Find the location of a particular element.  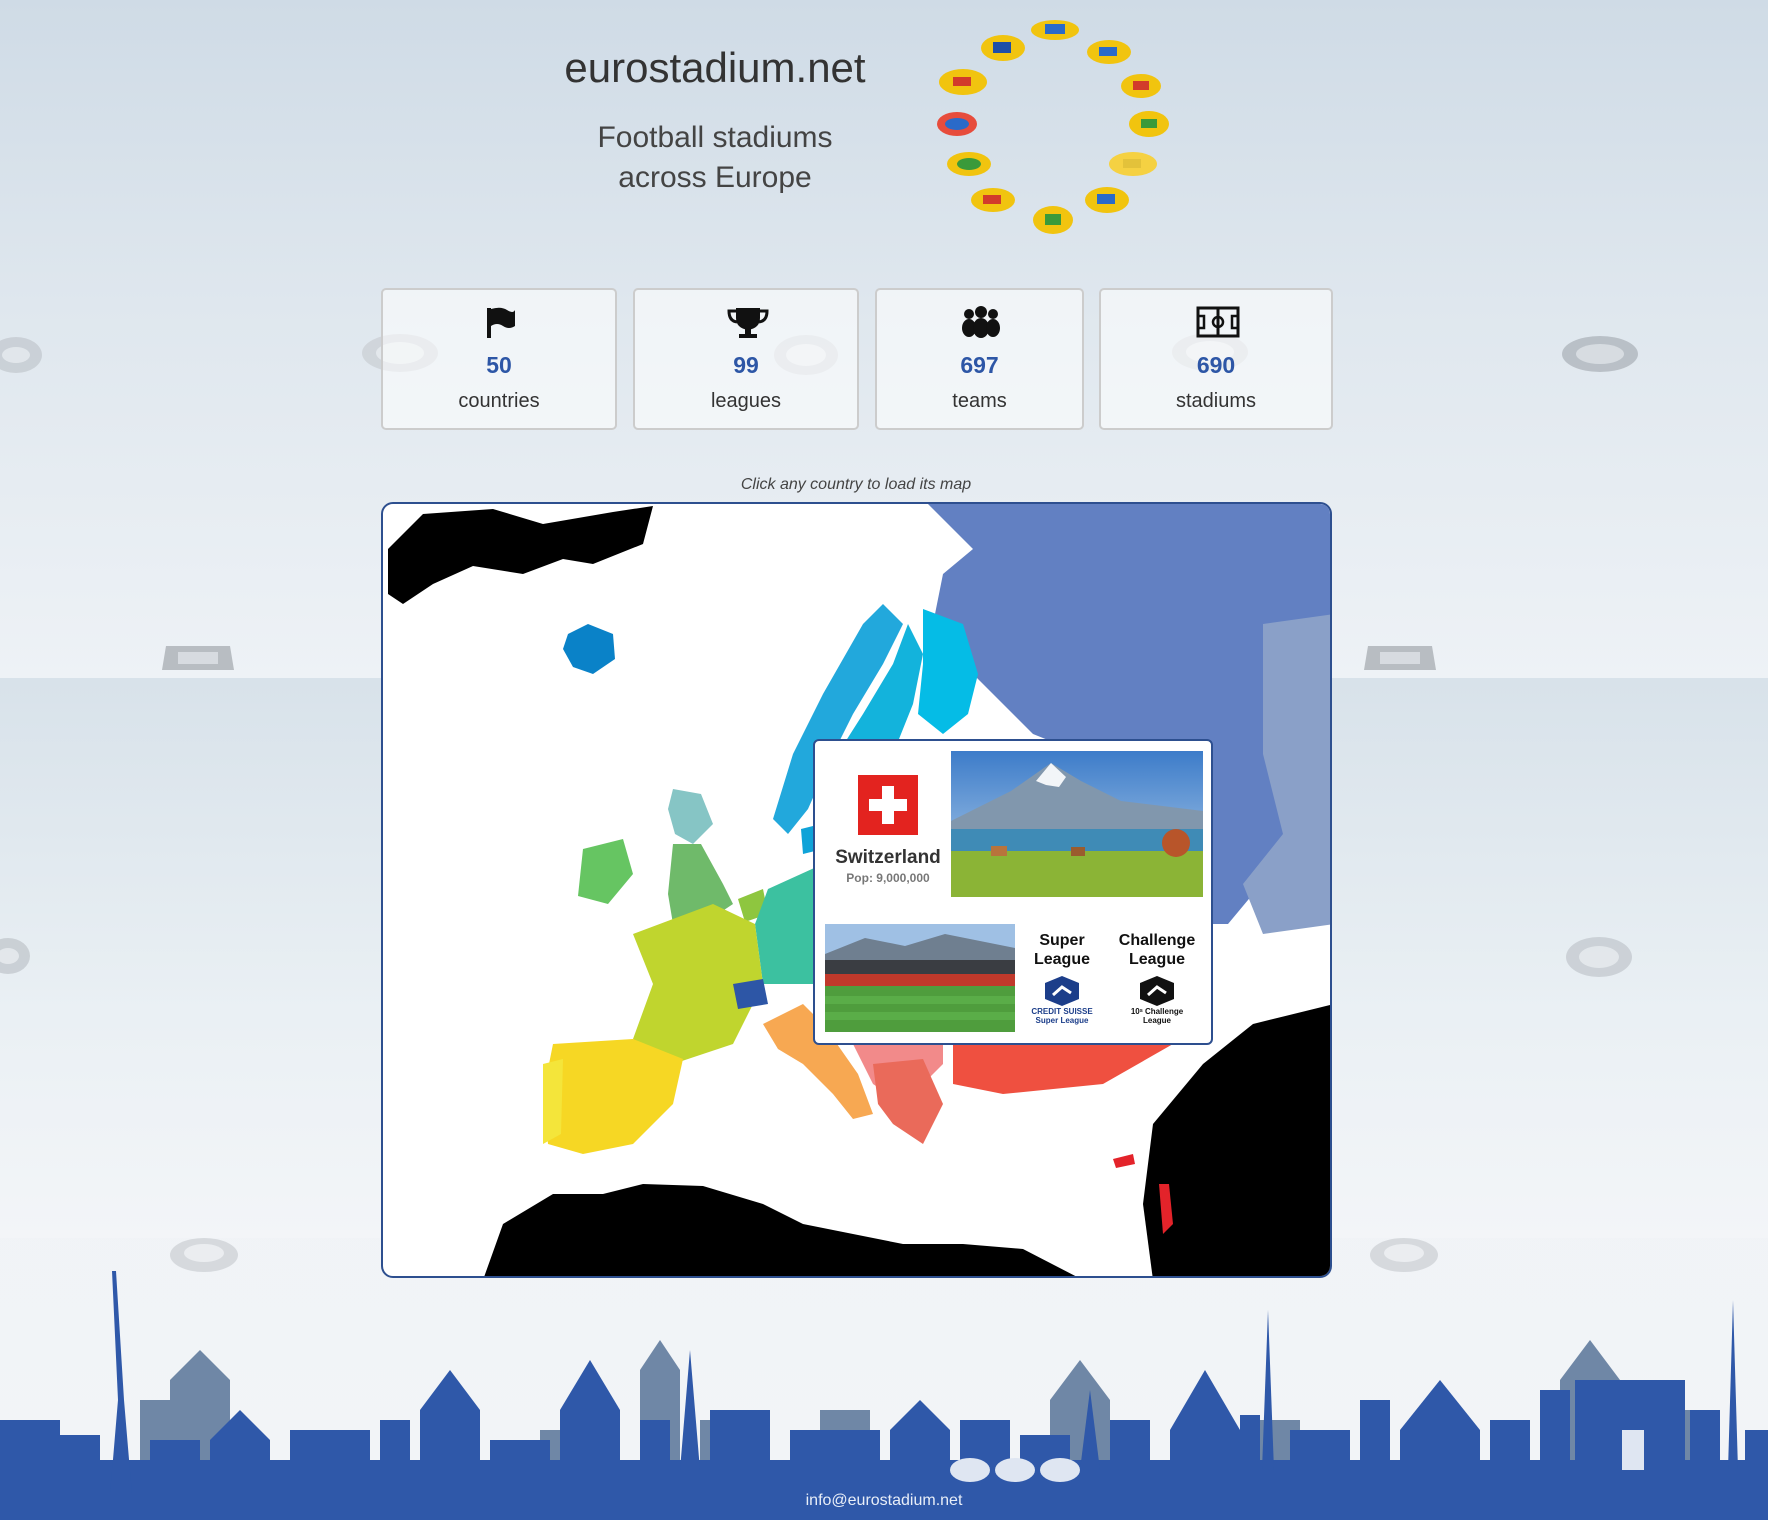

stat-leagues: 99 leagues is located at coordinates (746, 359).